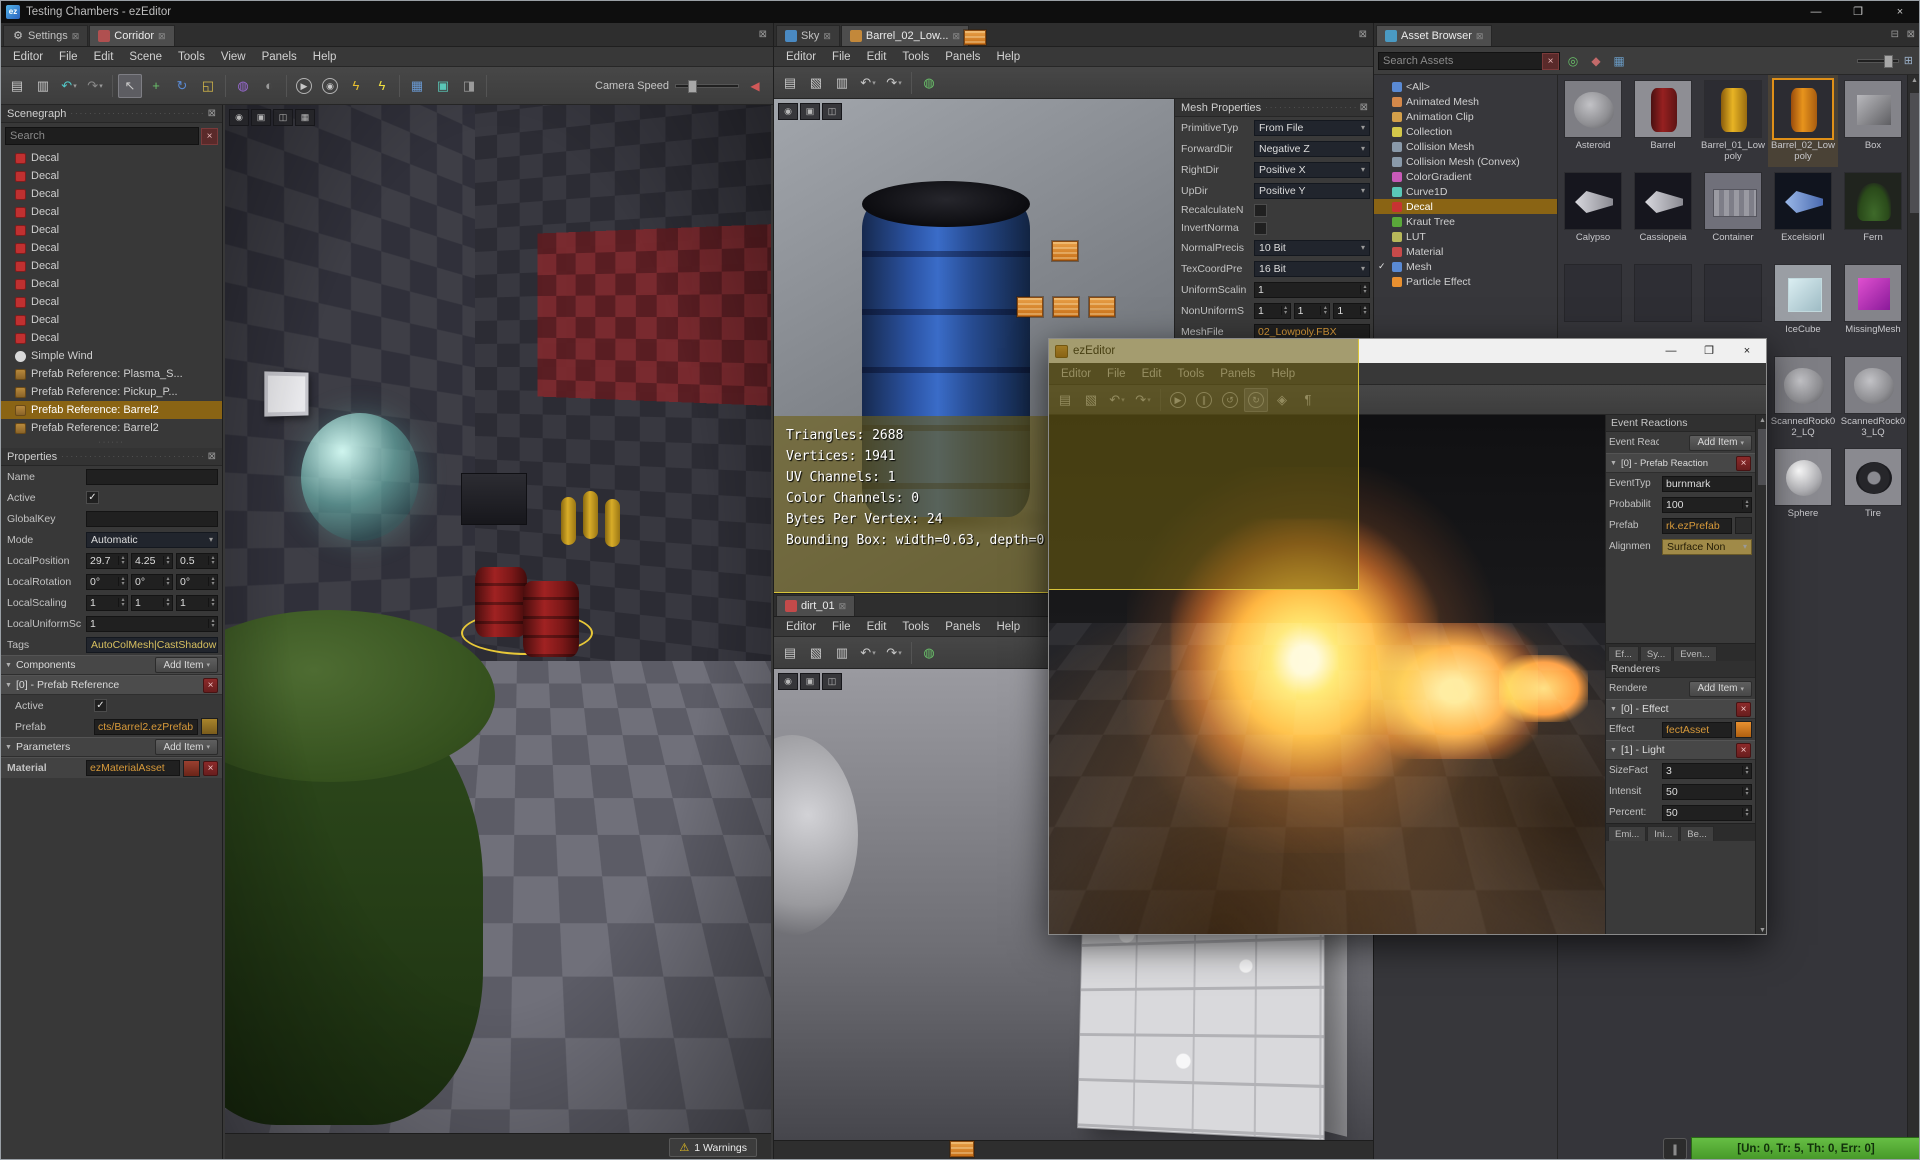  What do you see at coordinates (1743, 750) in the screenshot?
I see `remove-renderer-button: ×` at bounding box center [1743, 750].